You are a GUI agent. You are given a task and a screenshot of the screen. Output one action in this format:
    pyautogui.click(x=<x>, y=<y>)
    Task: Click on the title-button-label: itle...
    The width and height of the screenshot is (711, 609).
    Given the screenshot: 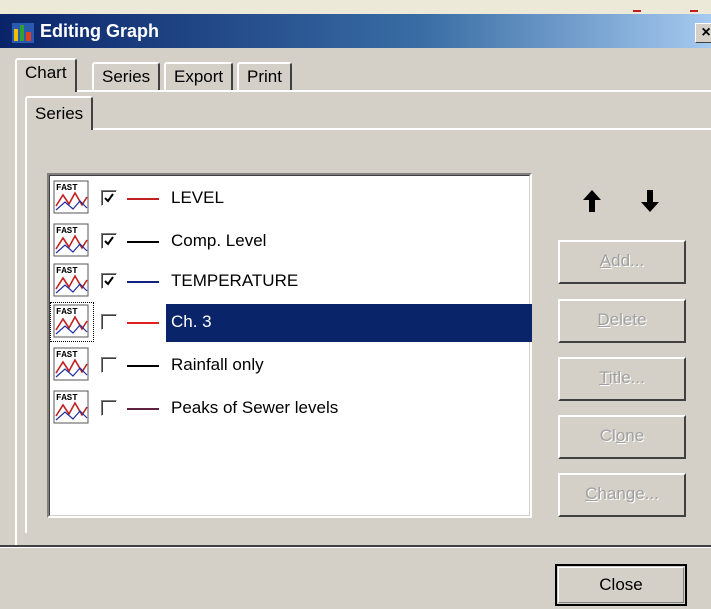 What is the action you would take?
    pyautogui.click(x=626, y=377)
    